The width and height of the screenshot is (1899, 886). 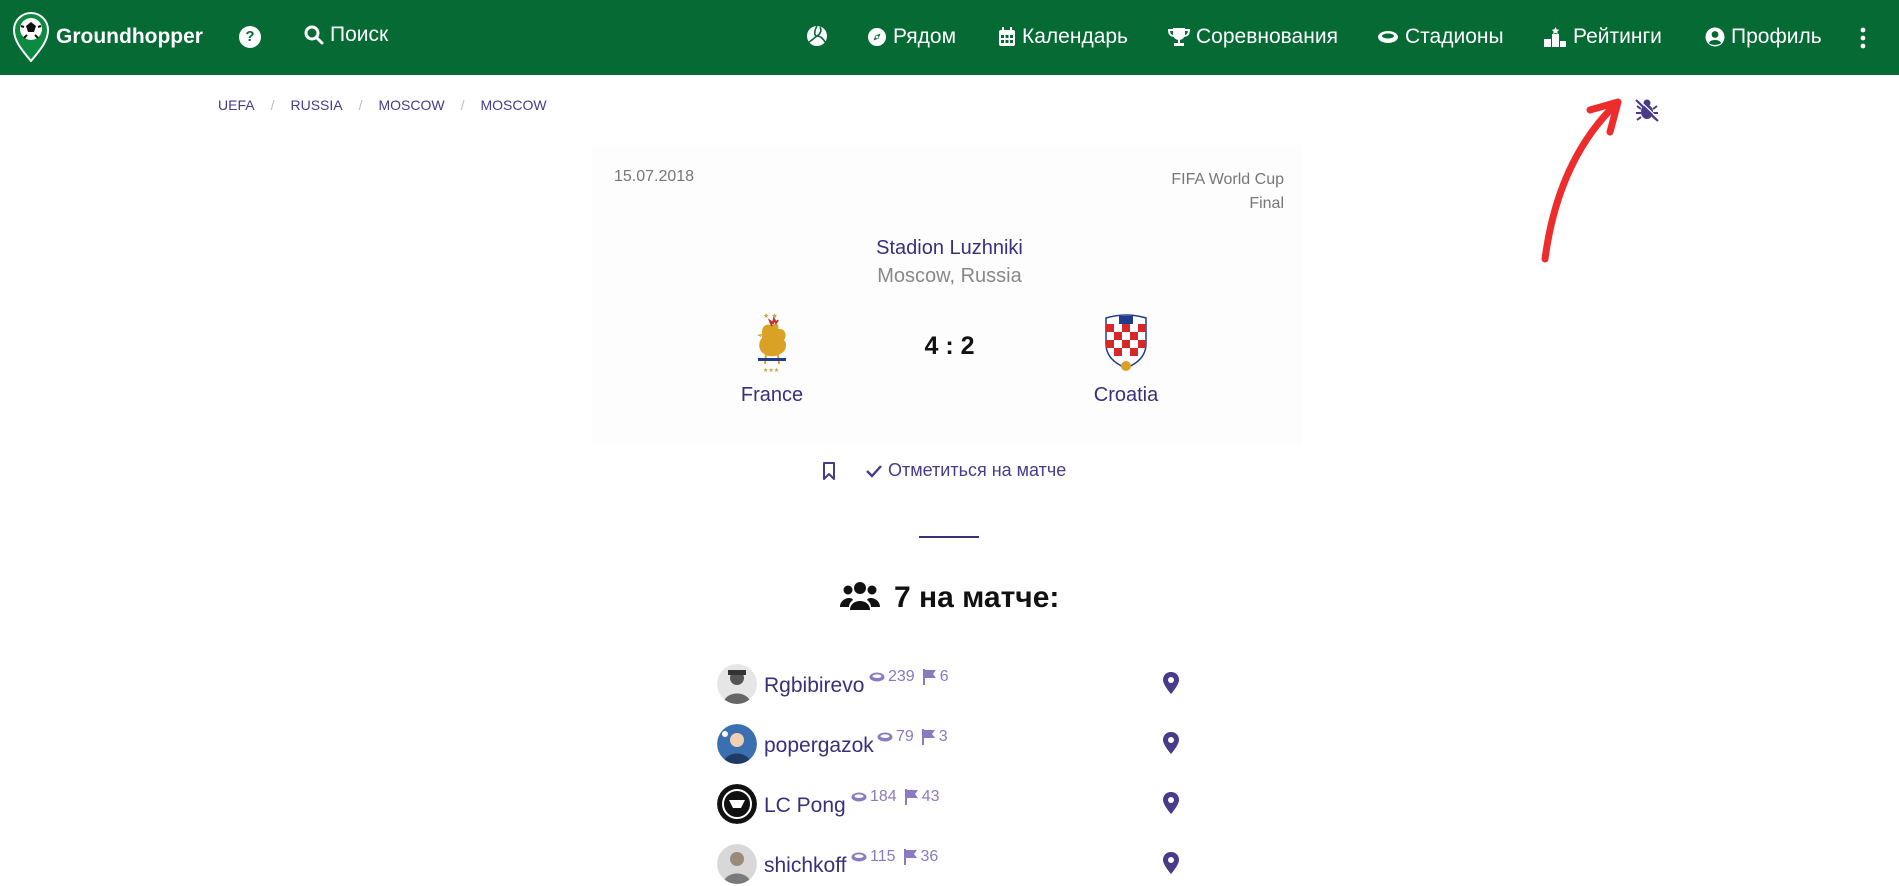 I want to click on brand-link: Groundhopper, so click(x=107, y=37).